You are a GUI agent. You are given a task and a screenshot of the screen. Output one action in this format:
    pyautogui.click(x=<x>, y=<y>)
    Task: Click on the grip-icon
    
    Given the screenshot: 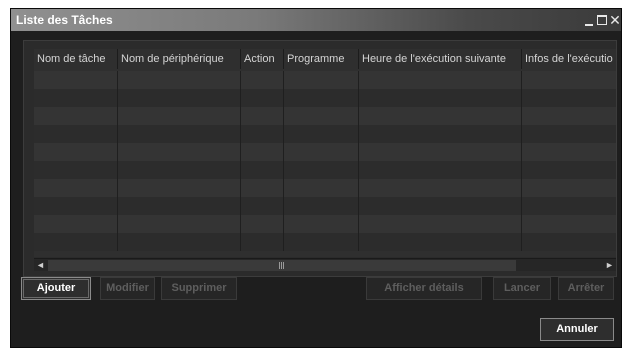 What is the action you would take?
    pyautogui.click(x=282, y=265)
    